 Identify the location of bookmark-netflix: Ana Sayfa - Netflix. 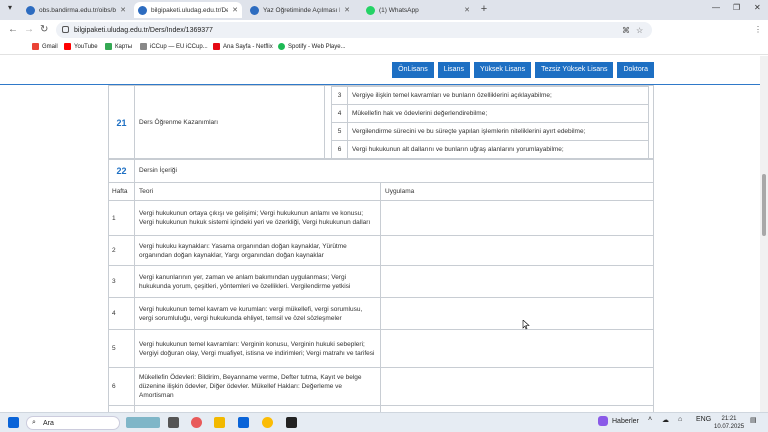
(243, 46).